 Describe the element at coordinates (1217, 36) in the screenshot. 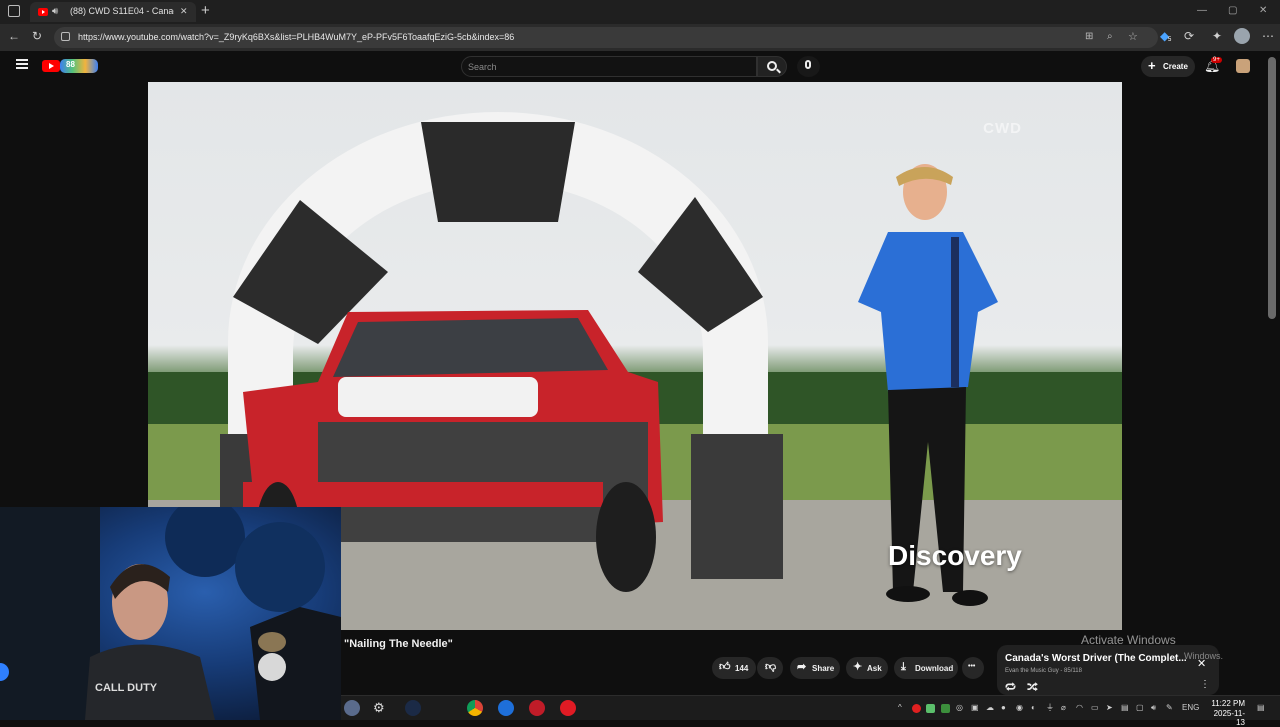

I see `extensions-puzzle-icon: ✦` at that location.